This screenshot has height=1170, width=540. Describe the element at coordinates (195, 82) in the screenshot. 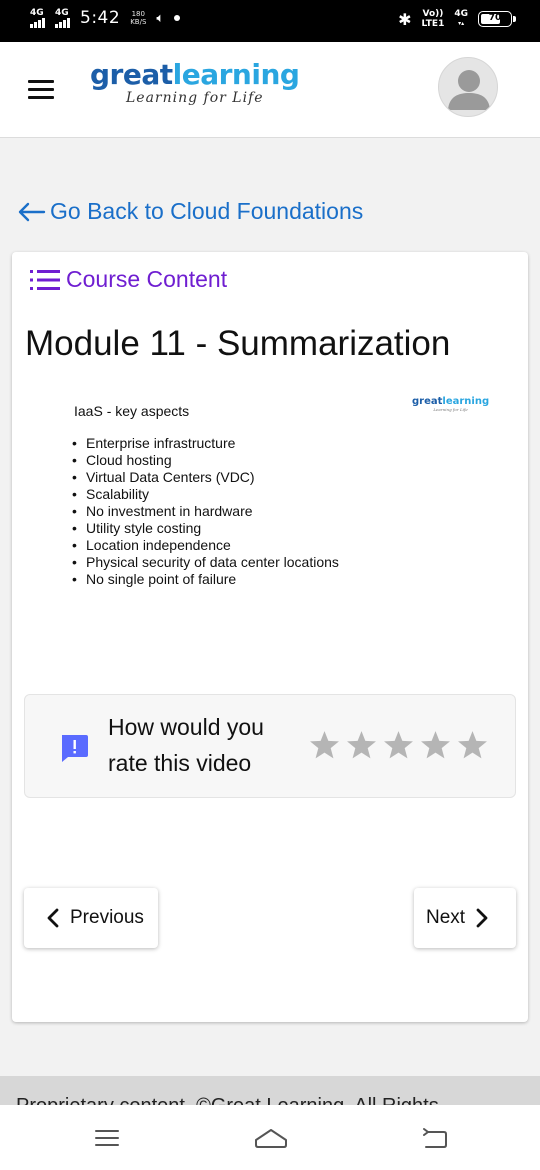

I see `brand-logo: greatlearning Learning for Life` at that location.